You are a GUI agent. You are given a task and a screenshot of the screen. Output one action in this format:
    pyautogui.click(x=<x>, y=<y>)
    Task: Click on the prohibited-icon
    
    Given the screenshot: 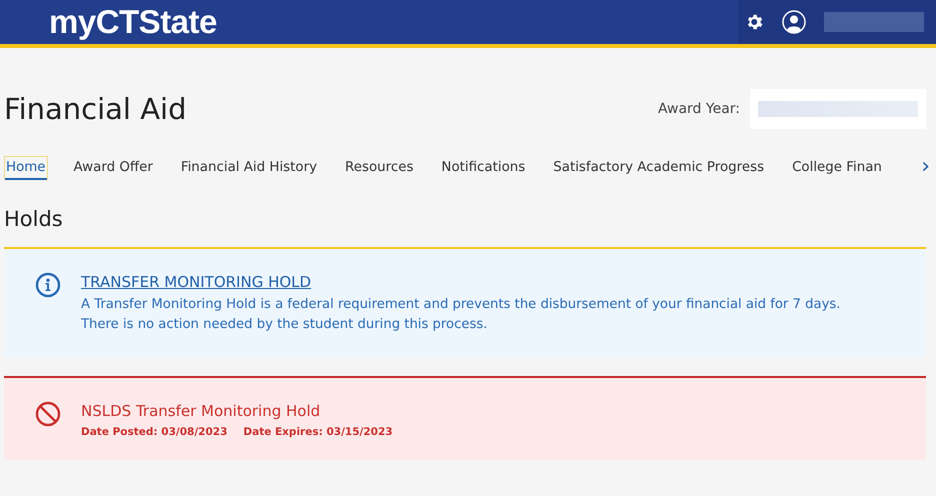 What is the action you would take?
    pyautogui.click(x=48, y=414)
    